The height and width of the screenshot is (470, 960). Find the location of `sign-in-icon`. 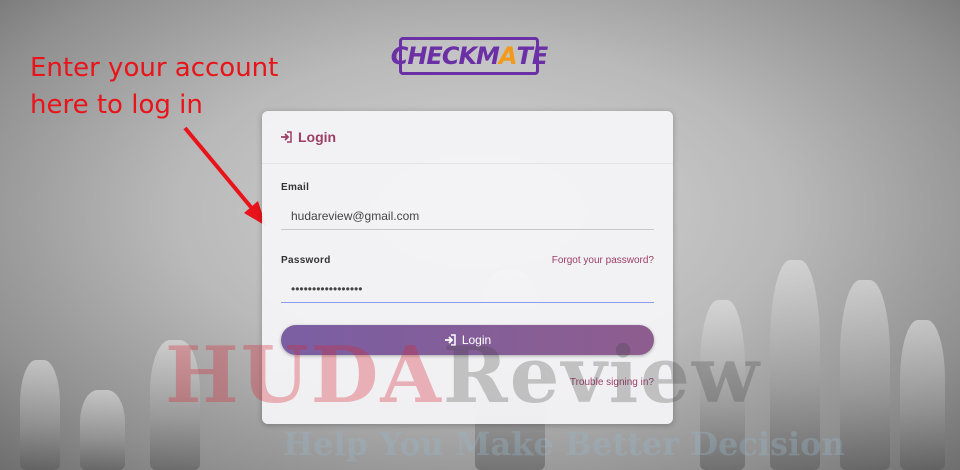

sign-in-icon is located at coordinates (286, 137).